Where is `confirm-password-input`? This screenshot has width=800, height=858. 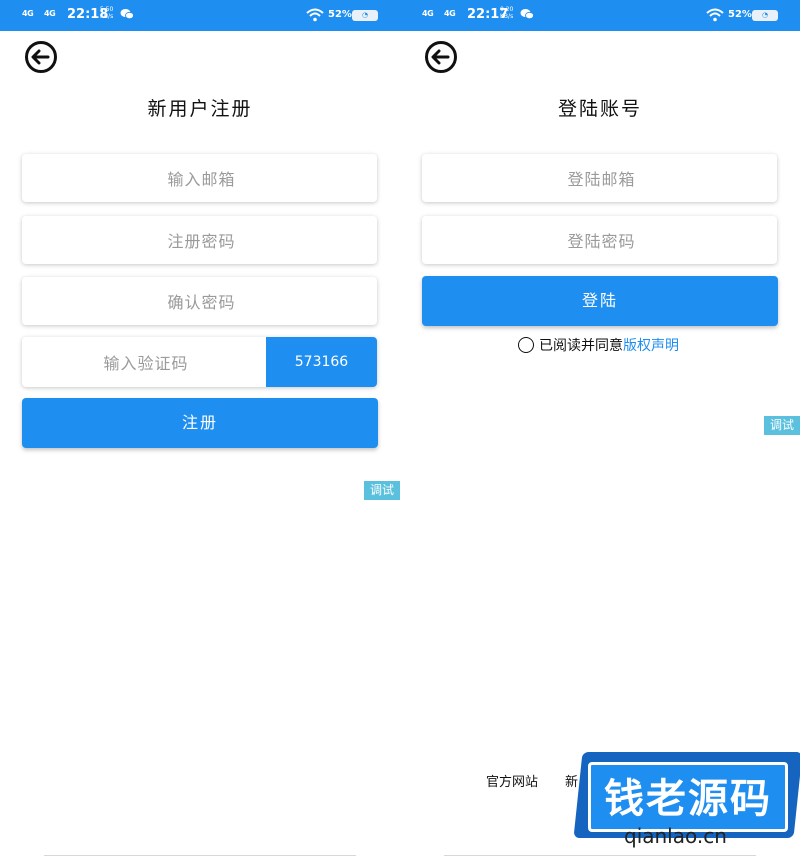 confirm-password-input is located at coordinates (201, 302).